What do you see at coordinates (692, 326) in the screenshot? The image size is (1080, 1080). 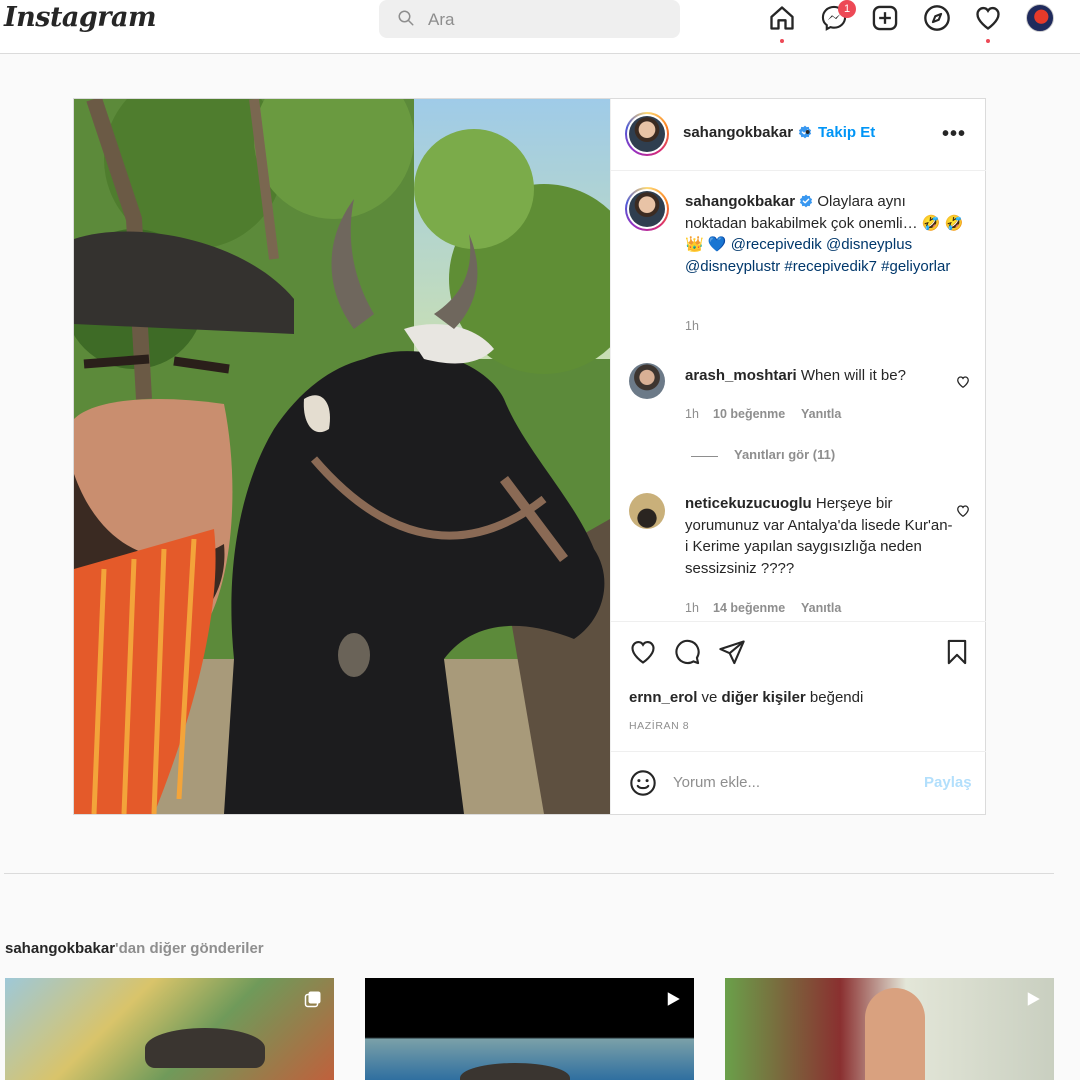 I see `caption-time: 1h` at bounding box center [692, 326].